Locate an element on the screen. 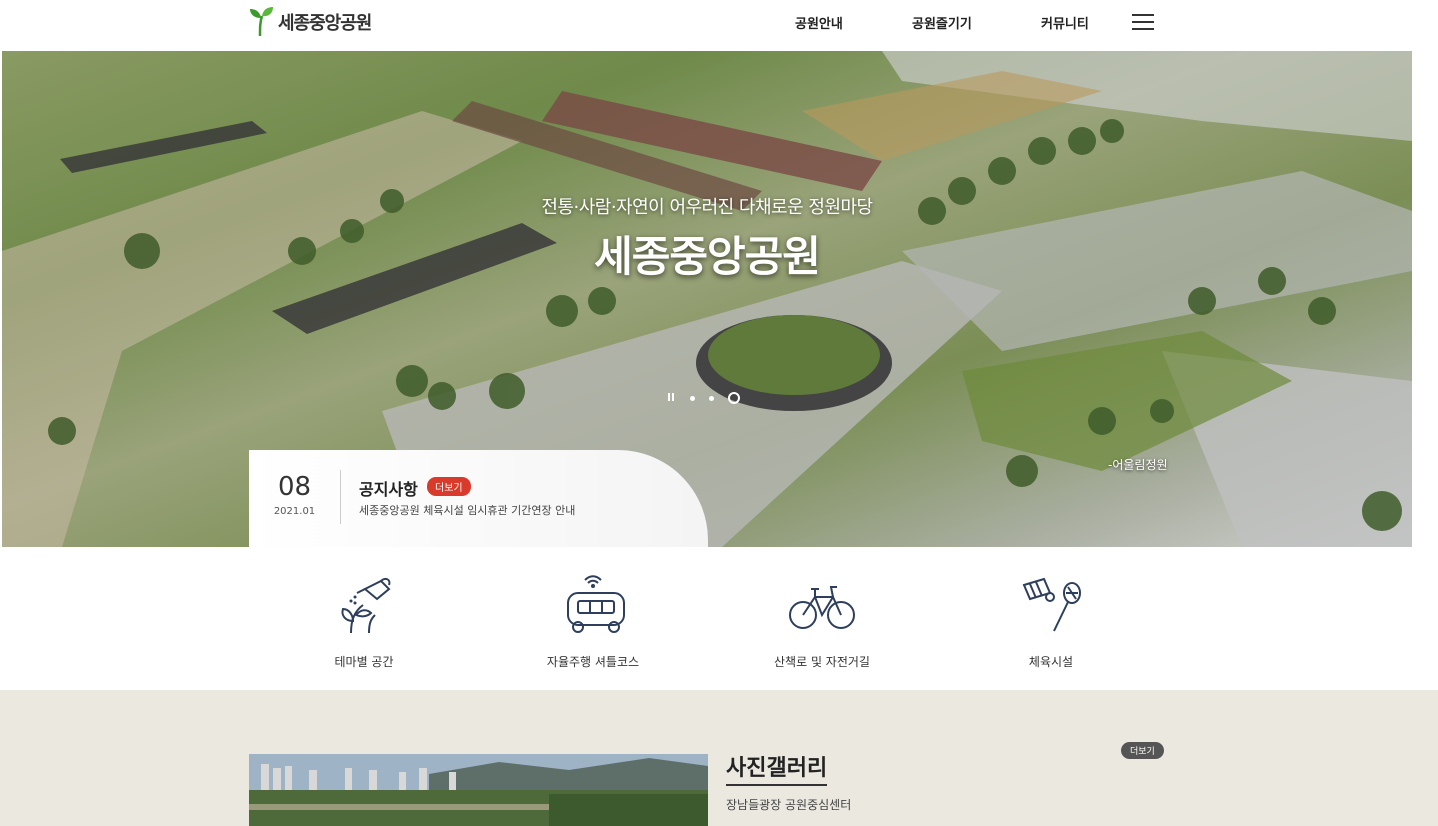  quick-link-shuttle: 자율주행 셔틀코스 is located at coordinates (593, 622).